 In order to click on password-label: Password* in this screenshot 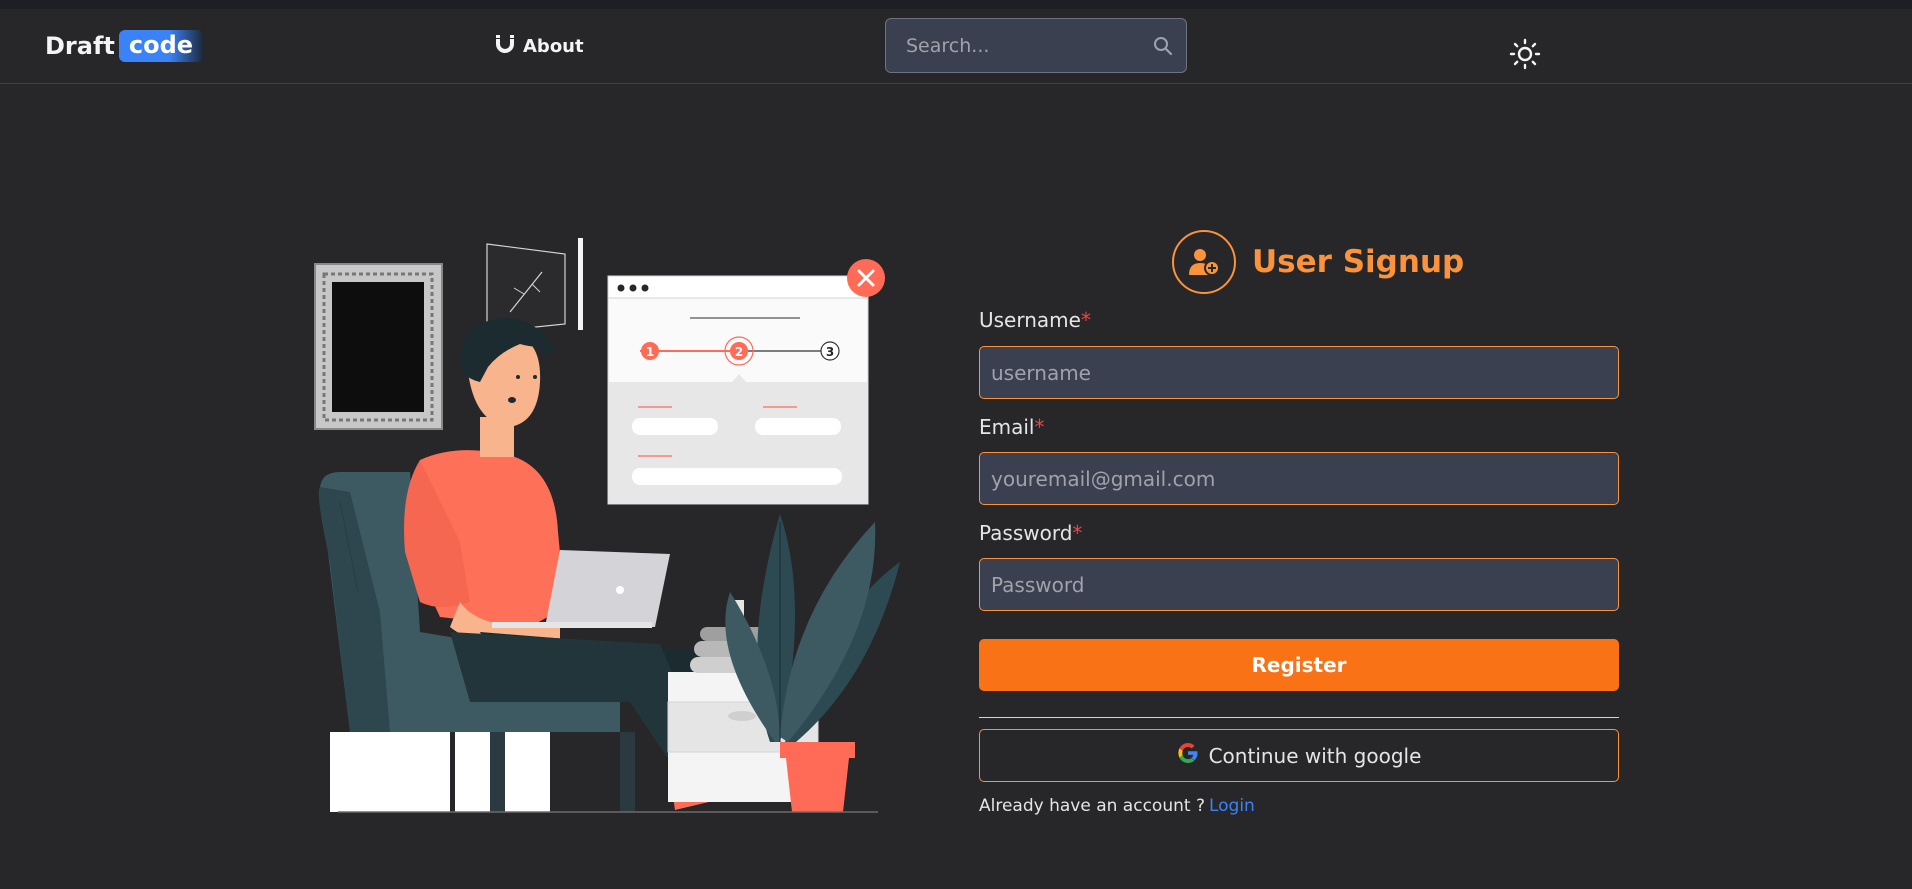, I will do `click(1030, 533)`.